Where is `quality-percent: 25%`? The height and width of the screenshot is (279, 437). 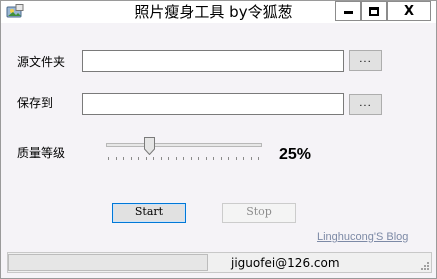
quality-percent: 25% is located at coordinates (295, 154).